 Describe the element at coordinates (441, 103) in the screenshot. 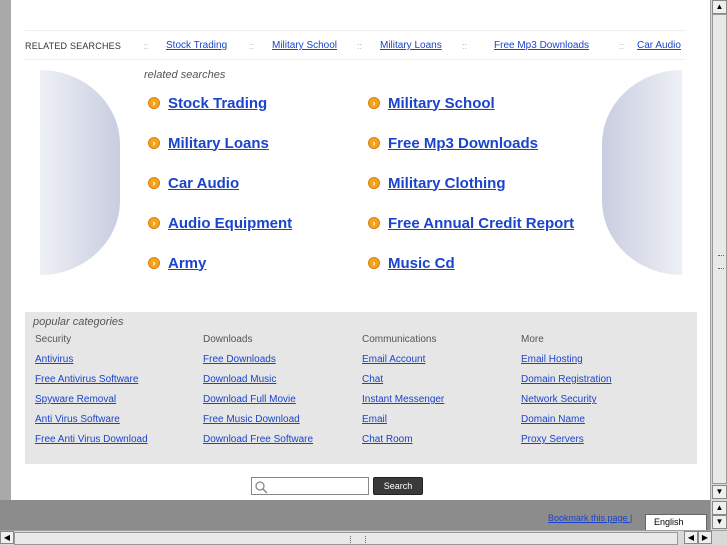

I see `related-link: Military School` at that location.